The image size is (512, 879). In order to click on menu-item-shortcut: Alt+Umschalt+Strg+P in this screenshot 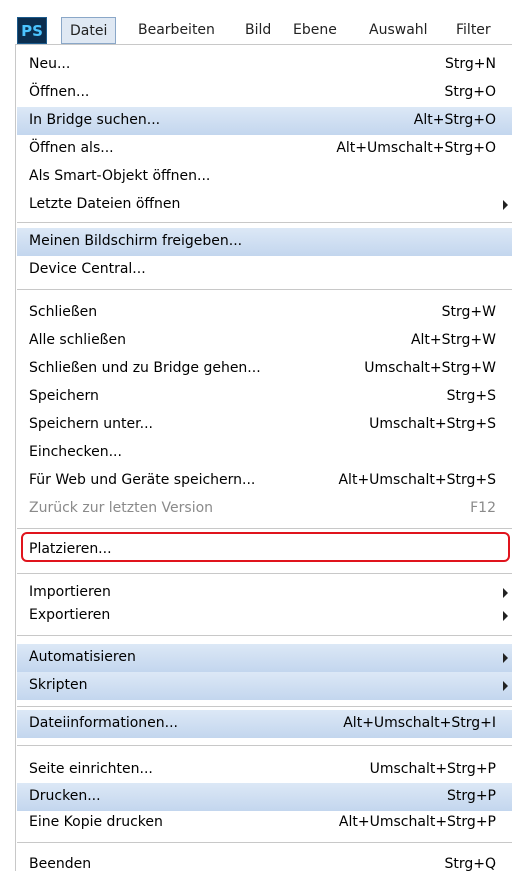, I will do `click(417, 822)`.